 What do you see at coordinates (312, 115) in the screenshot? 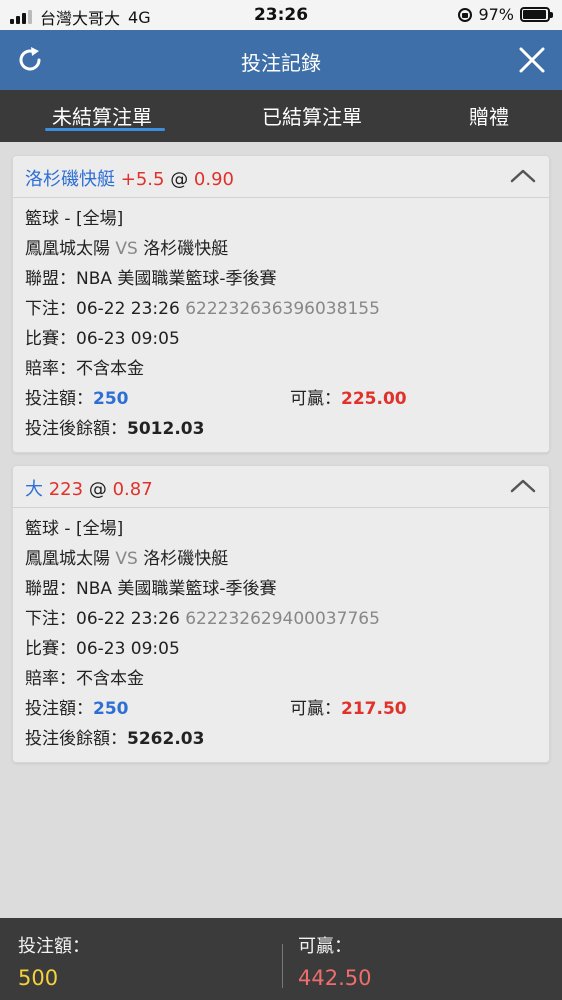
I see `tab-settled: 已結算注單` at bounding box center [312, 115].